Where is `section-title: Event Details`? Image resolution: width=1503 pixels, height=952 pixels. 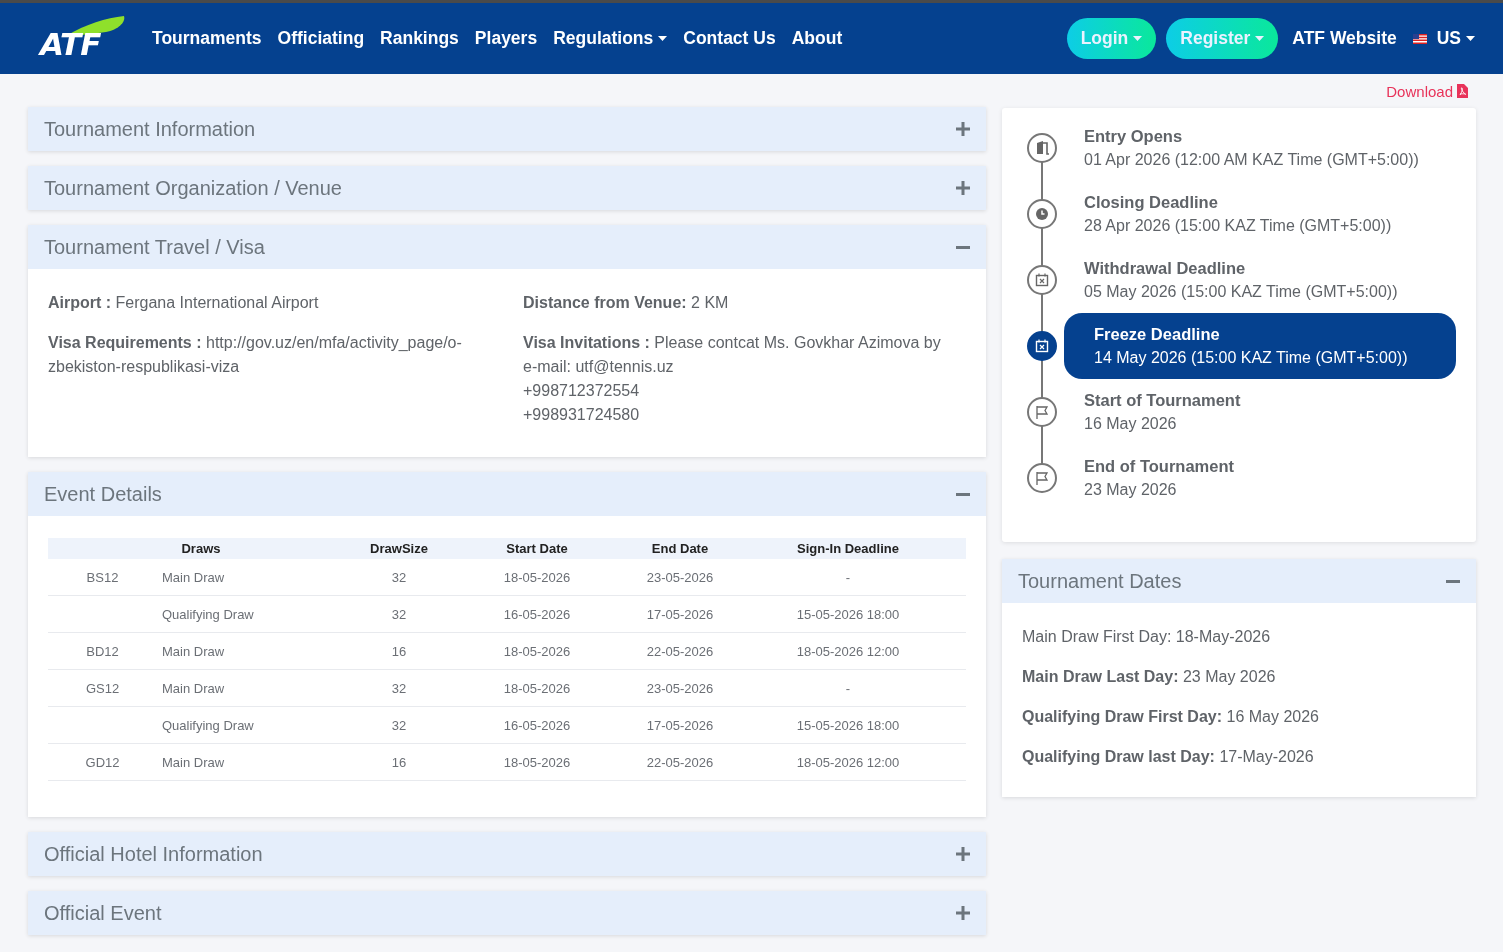
section-title: Event Details is located at coordinates (103, 494).